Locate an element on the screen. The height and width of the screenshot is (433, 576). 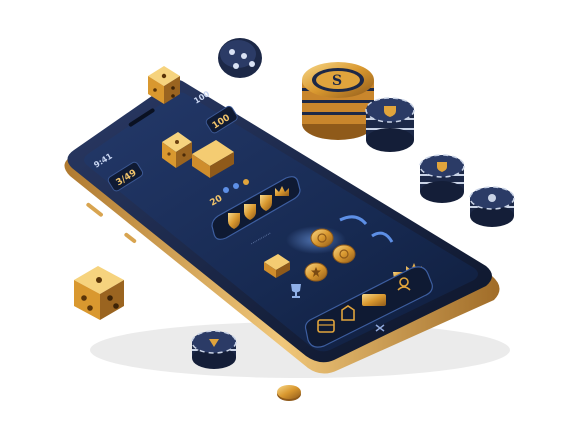
star-coin-icon is located at coordinates (316, 272).